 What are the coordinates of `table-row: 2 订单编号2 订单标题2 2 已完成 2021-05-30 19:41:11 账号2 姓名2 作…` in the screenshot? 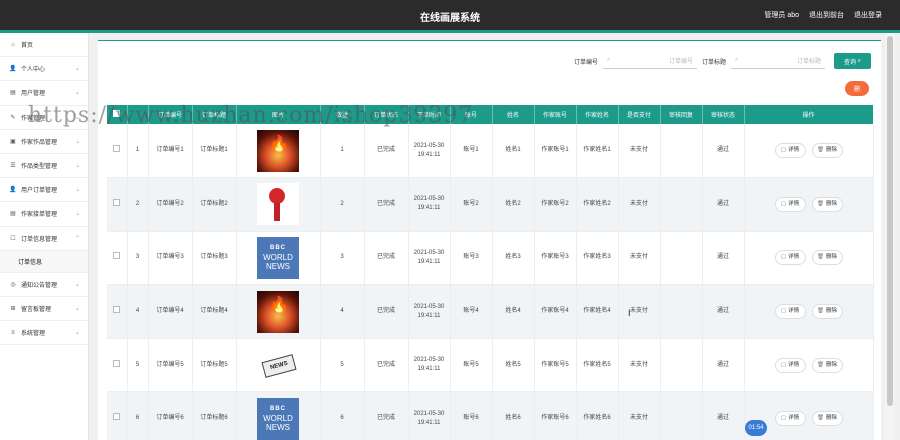 It's located at (490, 204).